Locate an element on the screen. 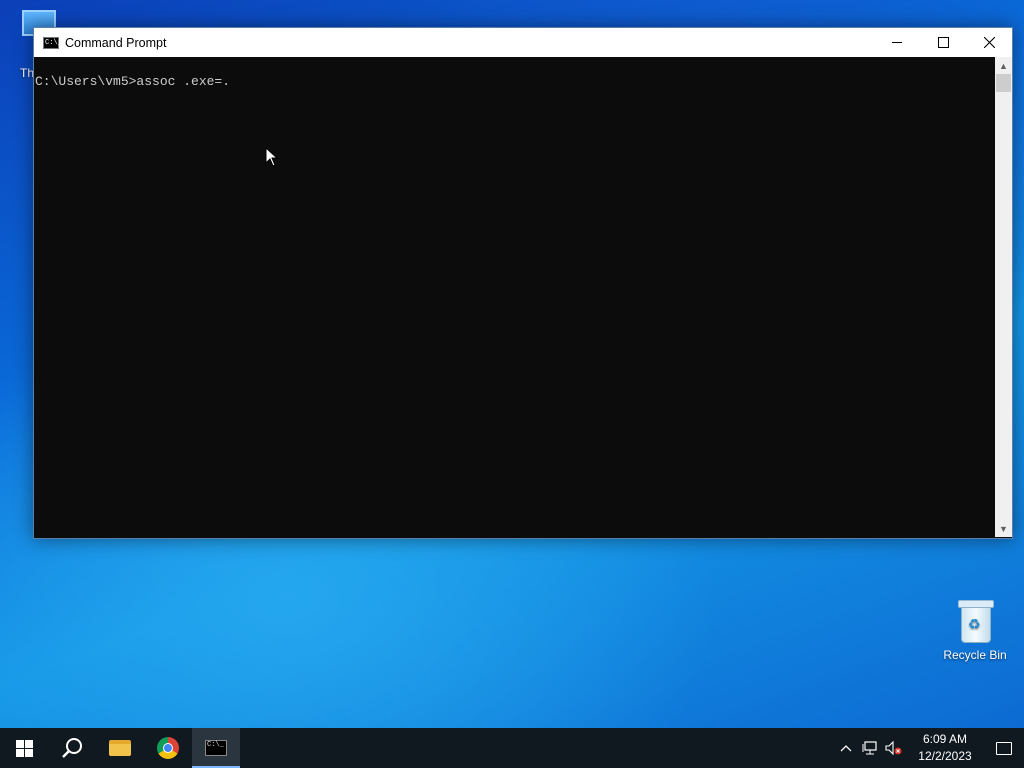  clock: 6:09 AM 12/2/2023 is located at coordinates (945, 748).